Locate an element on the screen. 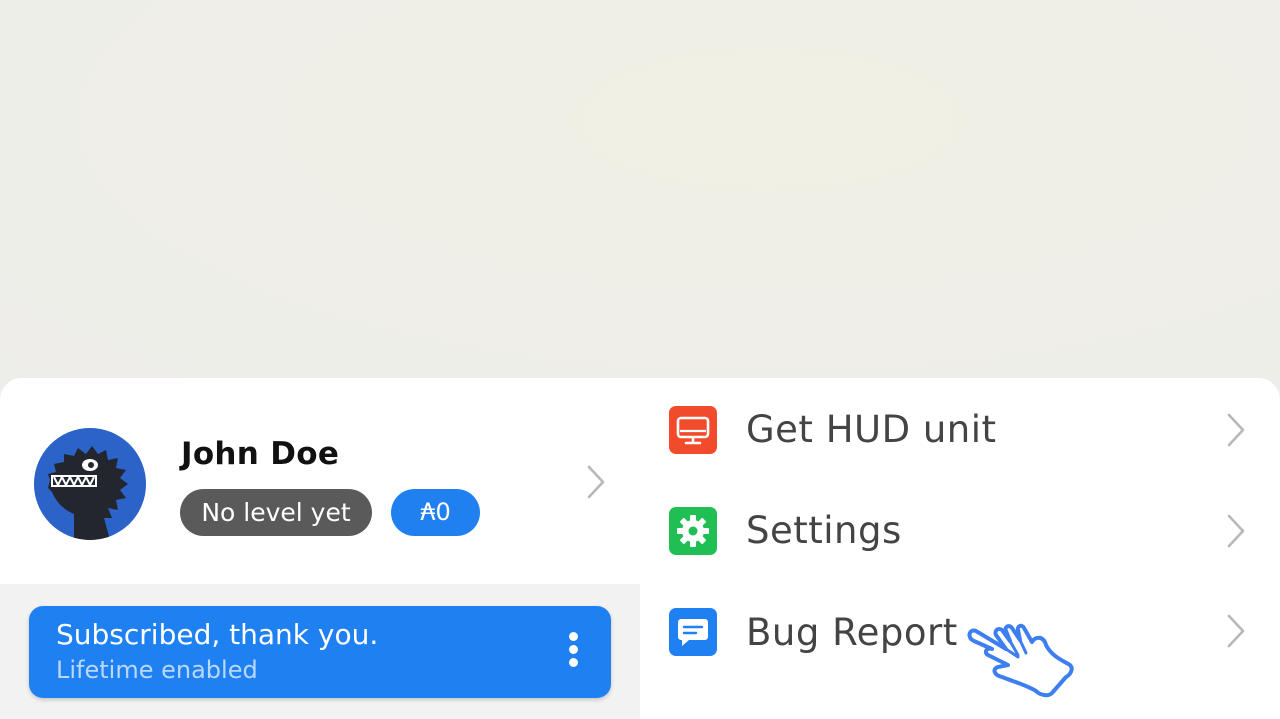 This screenshot has height=719, width=1280. chat-bubble-icon is located at coordinates (693, 632).